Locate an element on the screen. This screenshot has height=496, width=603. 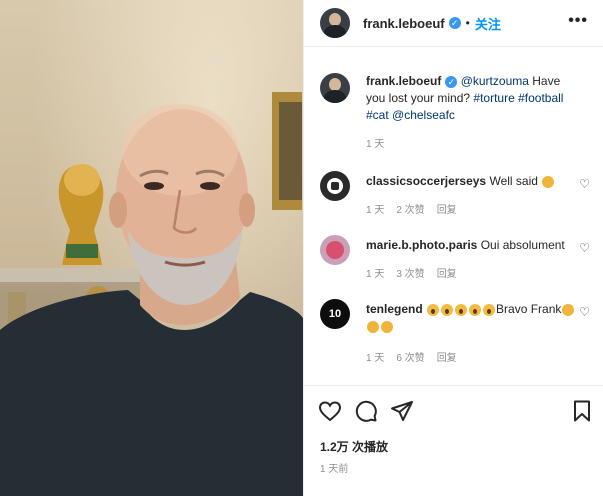
caption-time: 1 天 is located at coordinates (375, 144).